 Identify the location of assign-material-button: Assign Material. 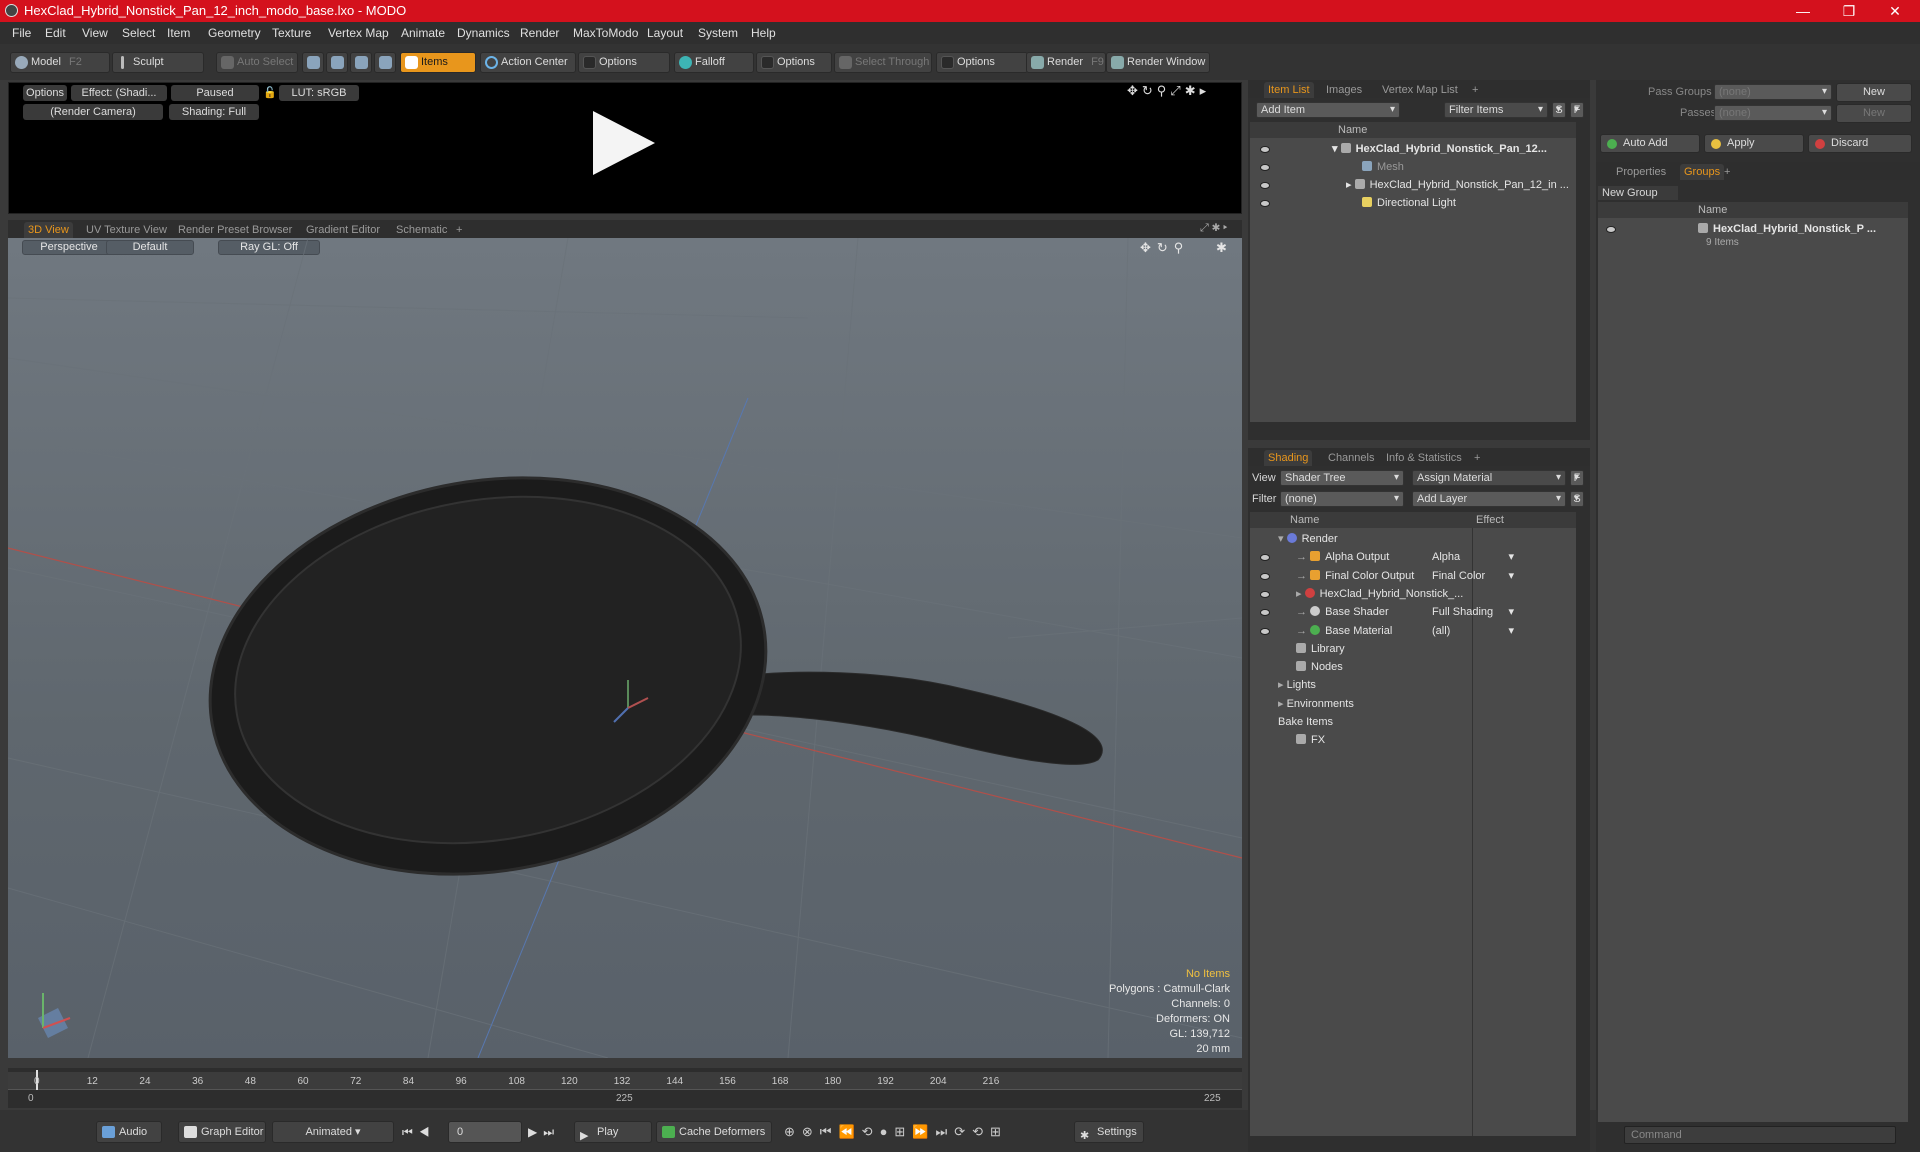
(1489, 478).